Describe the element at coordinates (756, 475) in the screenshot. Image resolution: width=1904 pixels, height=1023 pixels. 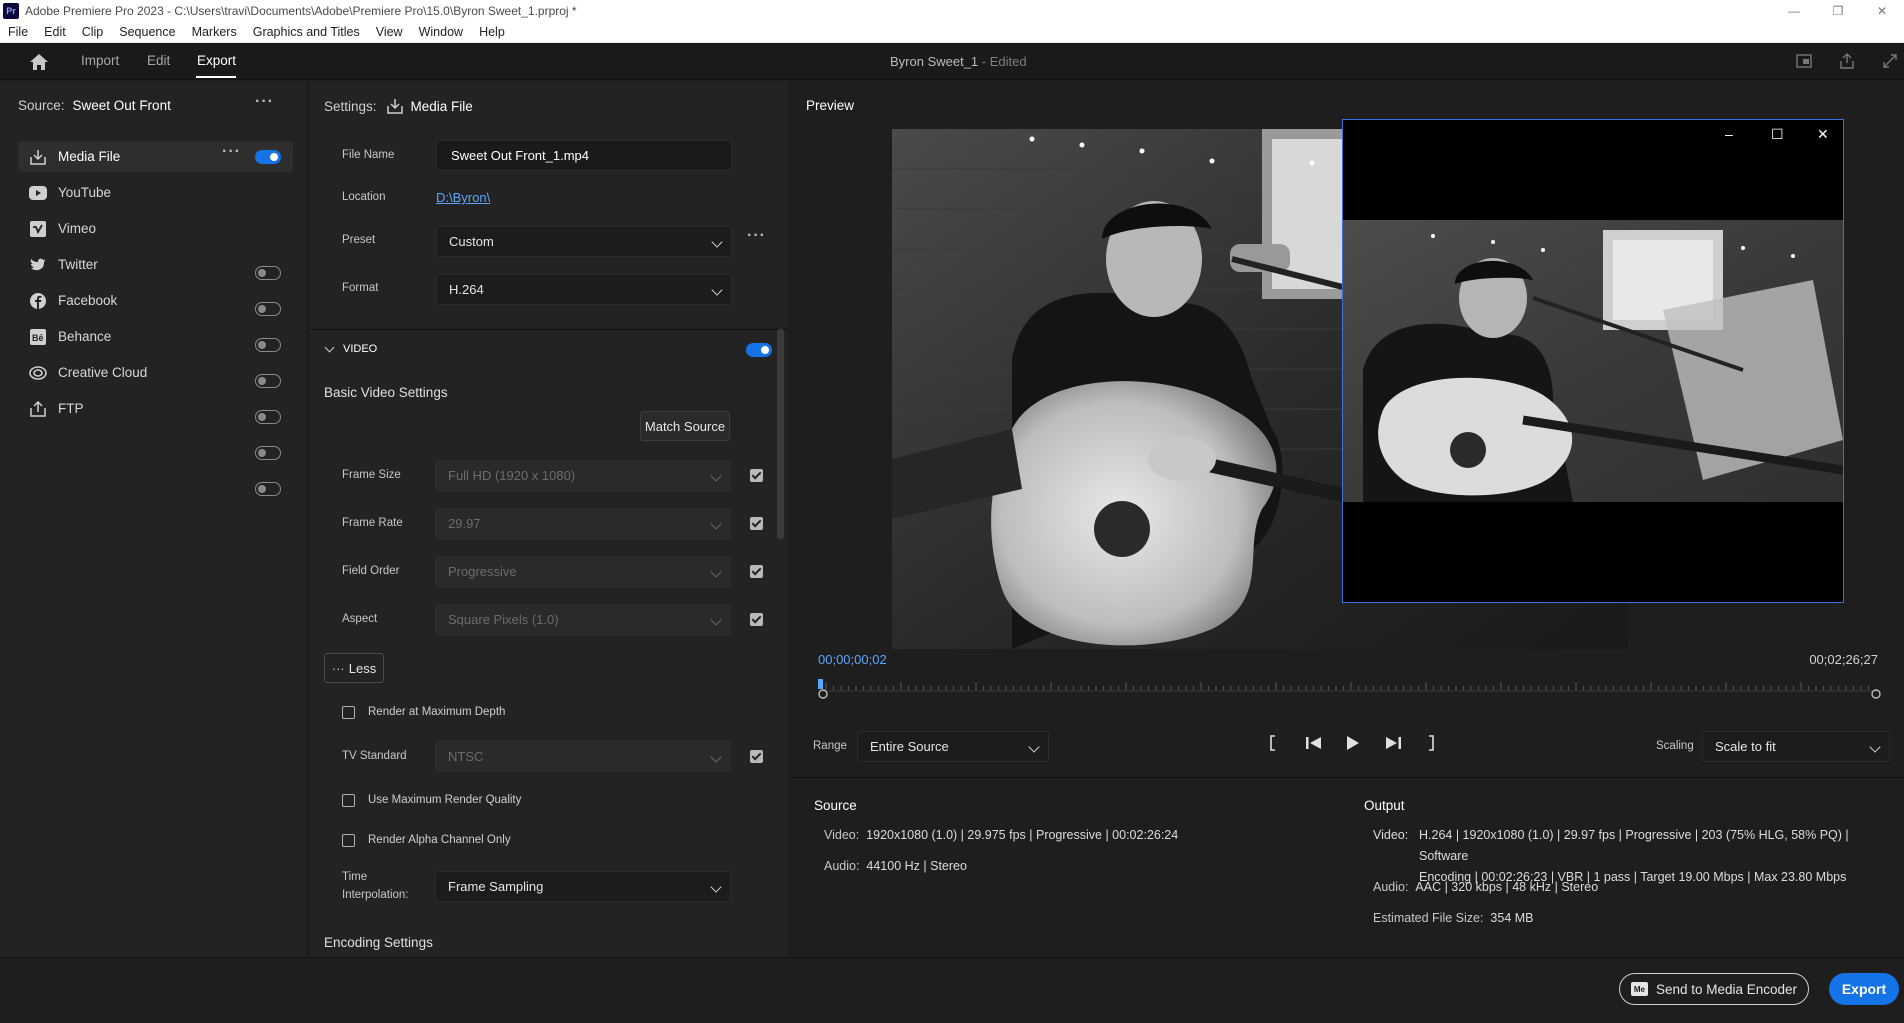
I see `frame-size-checkbox` at that location.